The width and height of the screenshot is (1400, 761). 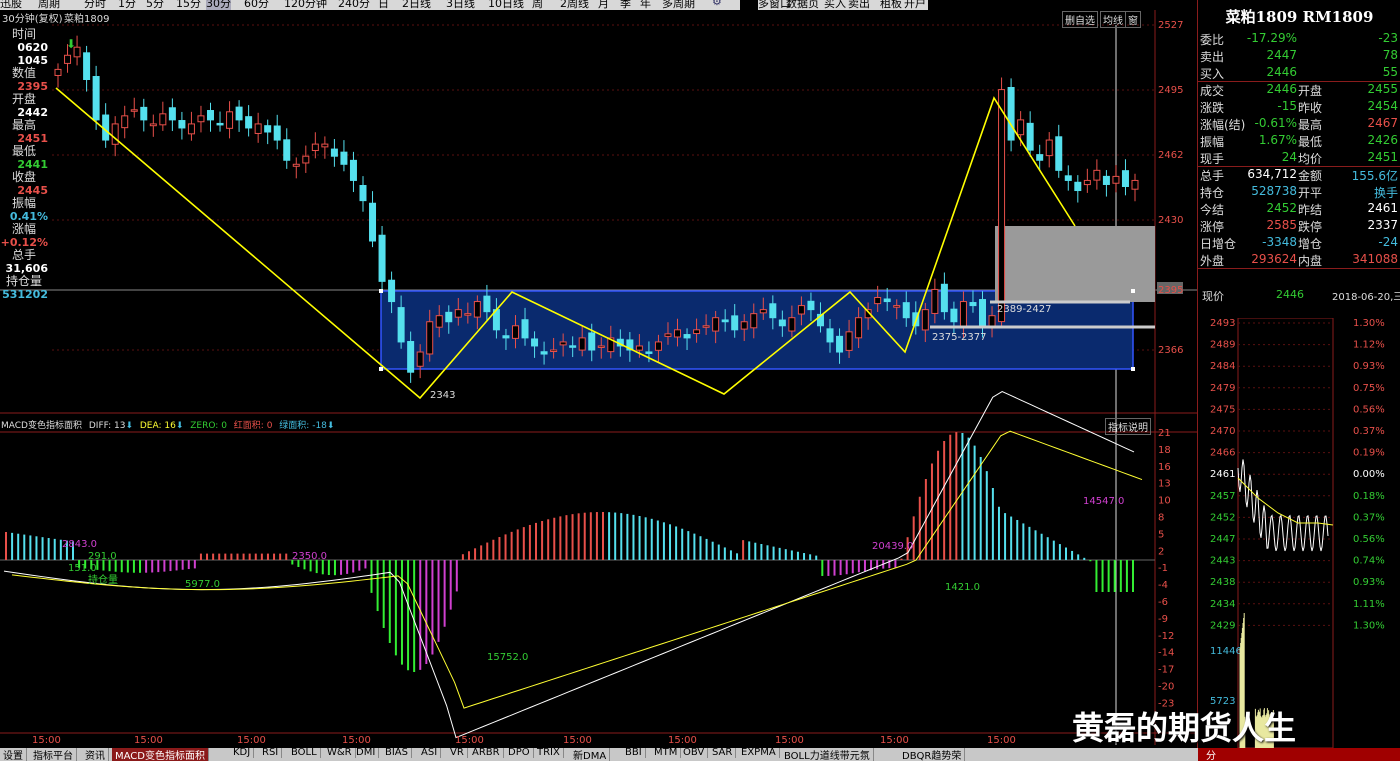 What do you see at coordinates (1222, 323) in the screenshot?
I see `mini-left-tick: 2493` at bounding box center [1222, 323].